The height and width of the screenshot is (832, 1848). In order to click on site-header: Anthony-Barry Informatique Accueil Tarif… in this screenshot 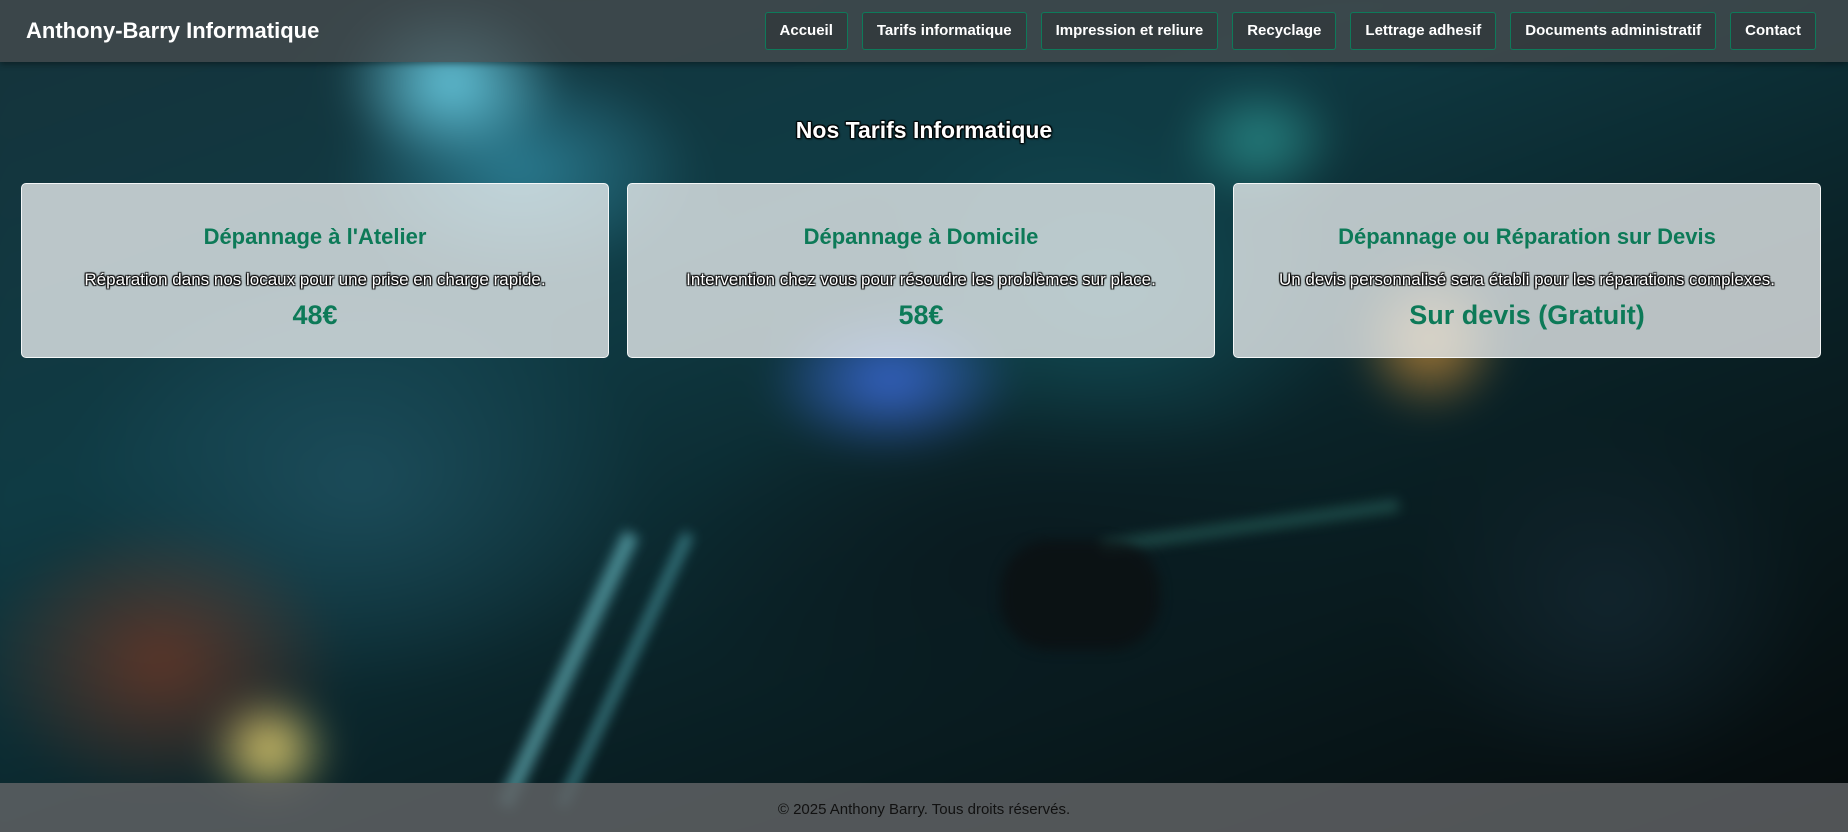, I will do `click(924, 31)`.